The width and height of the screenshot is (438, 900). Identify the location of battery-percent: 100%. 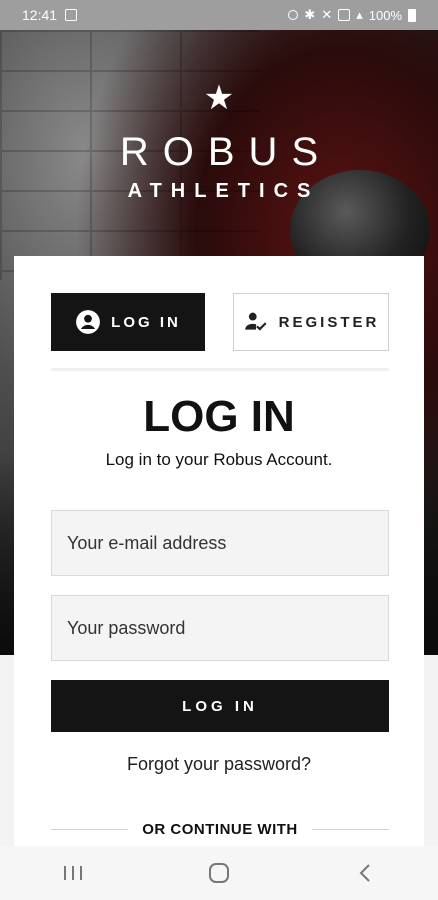
(385, 15).